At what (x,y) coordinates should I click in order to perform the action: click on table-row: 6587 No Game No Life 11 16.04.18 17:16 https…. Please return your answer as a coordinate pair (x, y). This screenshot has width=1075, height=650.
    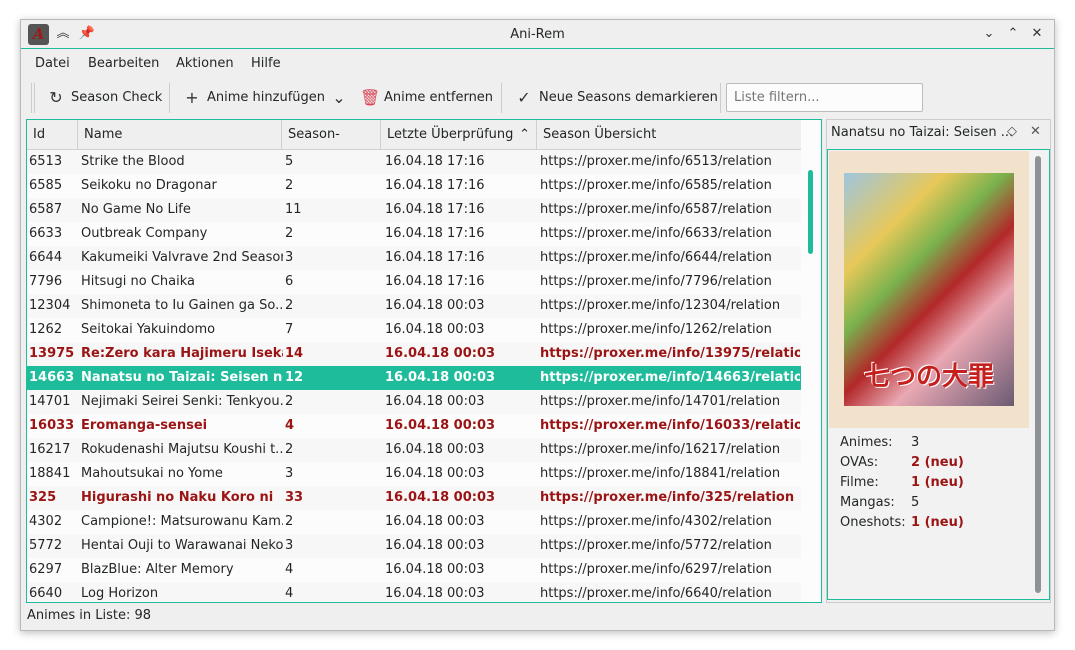
    Looking at the image, I should click on (414, 210).